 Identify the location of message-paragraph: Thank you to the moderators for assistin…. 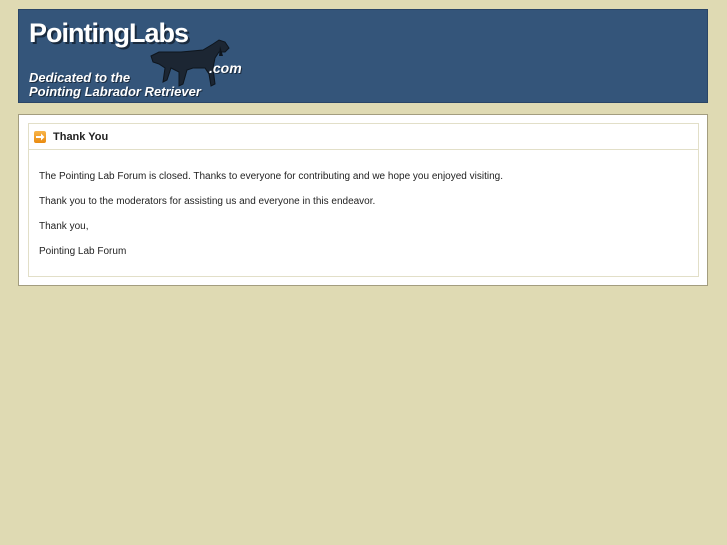
(207, 201).